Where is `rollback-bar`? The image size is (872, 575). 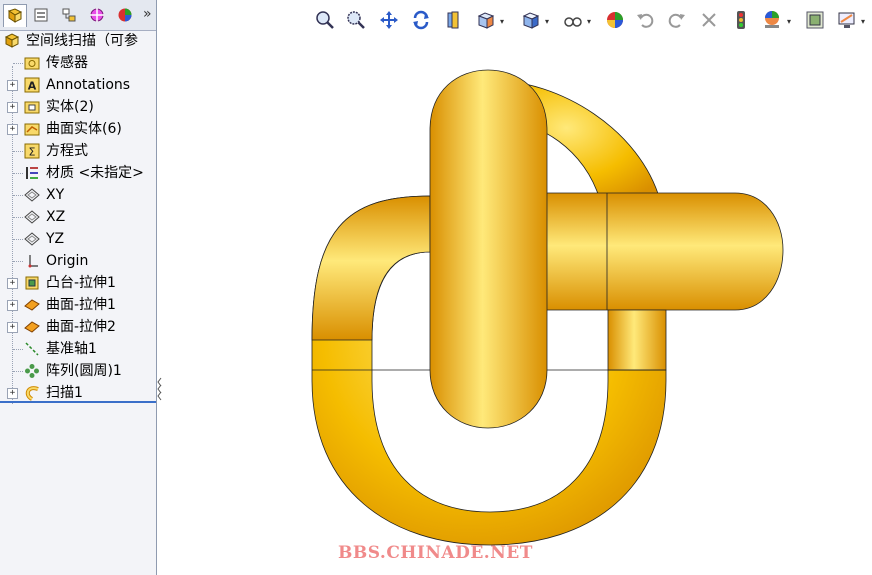 rollback-bar is located at coordinates (78, 402).